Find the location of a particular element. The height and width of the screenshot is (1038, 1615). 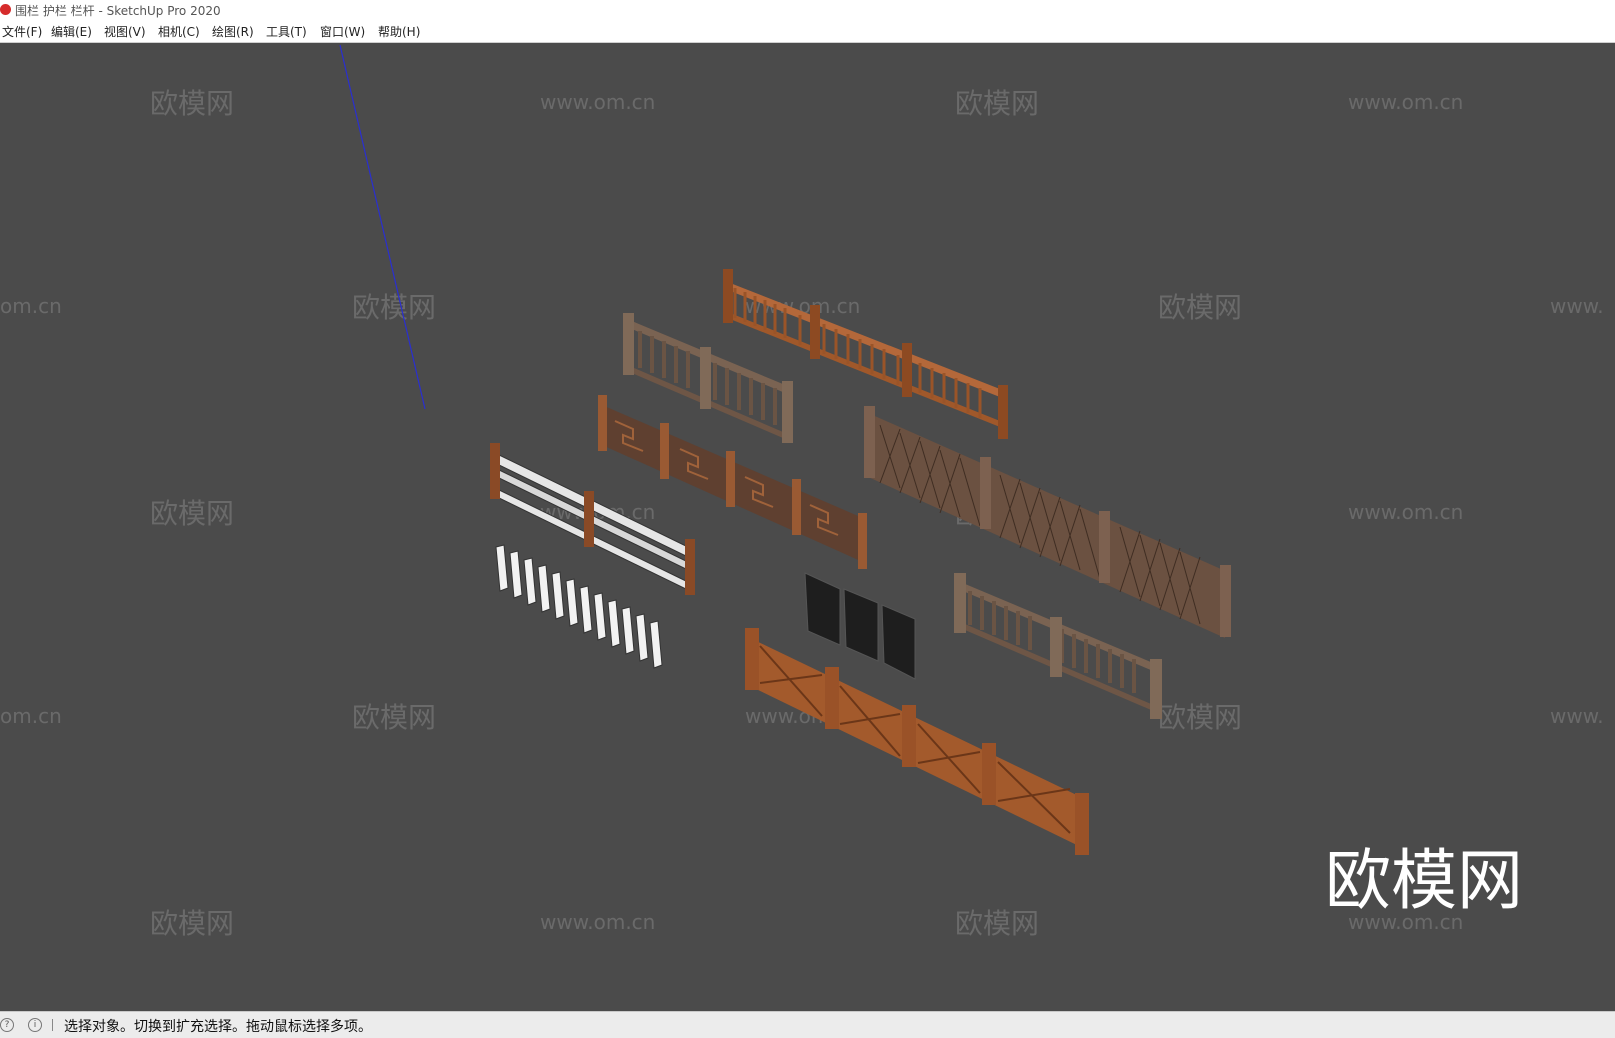

fence-black-screen is located at coordinates (860, 626).